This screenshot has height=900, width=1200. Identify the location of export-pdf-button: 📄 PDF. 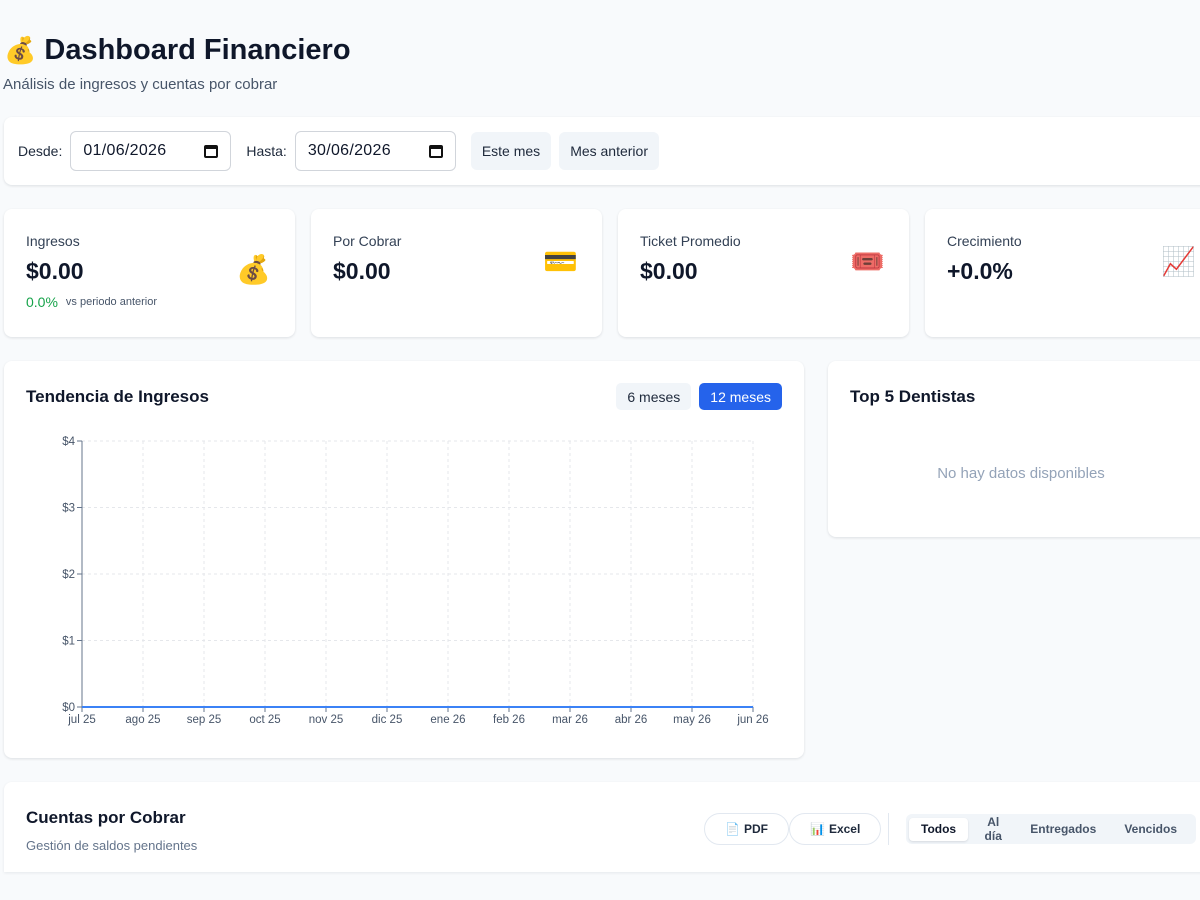
(746, 829).